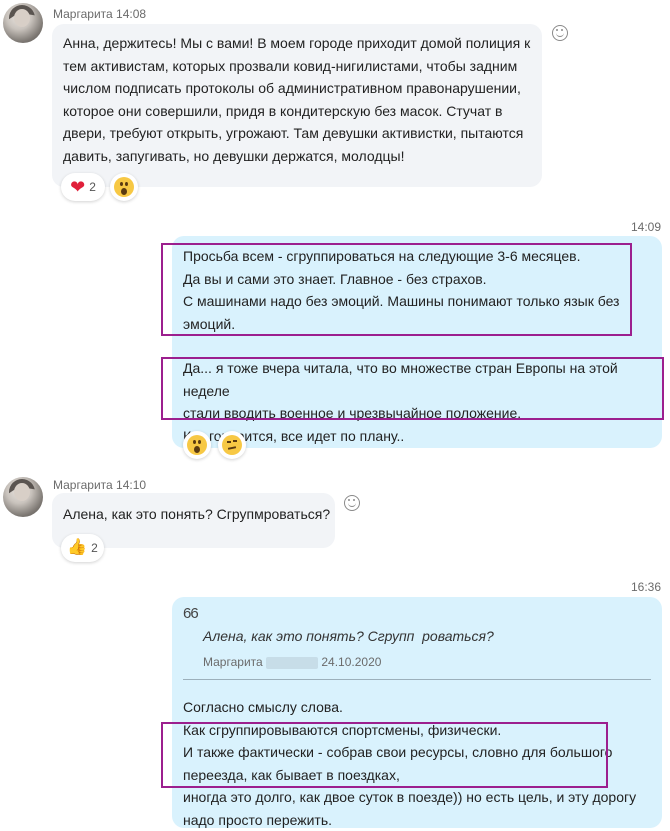 This screenshot has height=831, width=670. I want to click on message-meta: Маргарита 14:10, so click(99, 485).